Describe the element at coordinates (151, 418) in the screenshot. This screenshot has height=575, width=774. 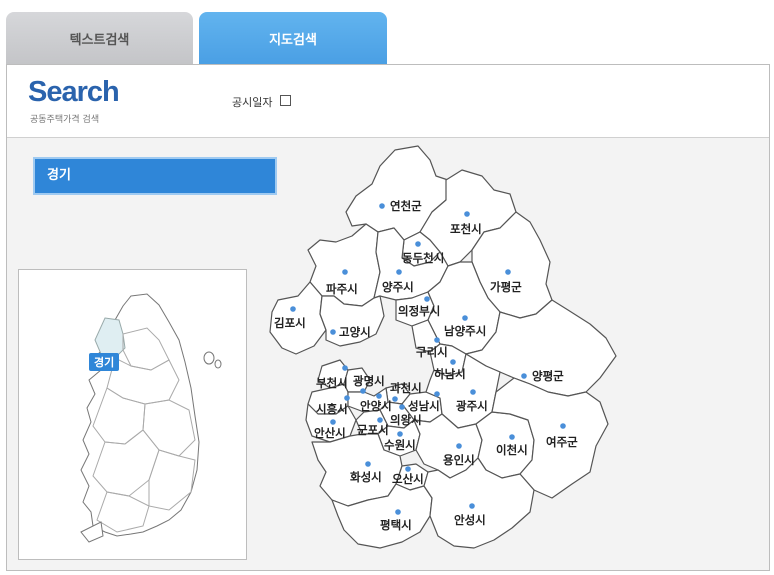
I see `korea-outline-map` at that location.